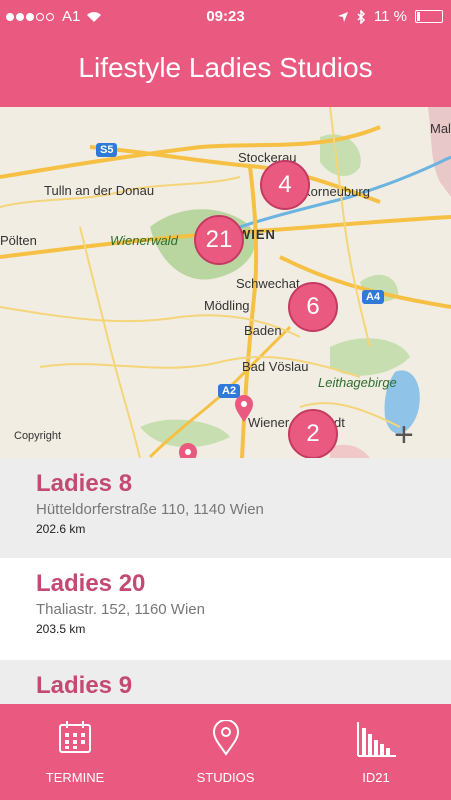 The height and width of the screenshot is (800, 451). I want to click on map-cluster: 2, so click(313, 433).